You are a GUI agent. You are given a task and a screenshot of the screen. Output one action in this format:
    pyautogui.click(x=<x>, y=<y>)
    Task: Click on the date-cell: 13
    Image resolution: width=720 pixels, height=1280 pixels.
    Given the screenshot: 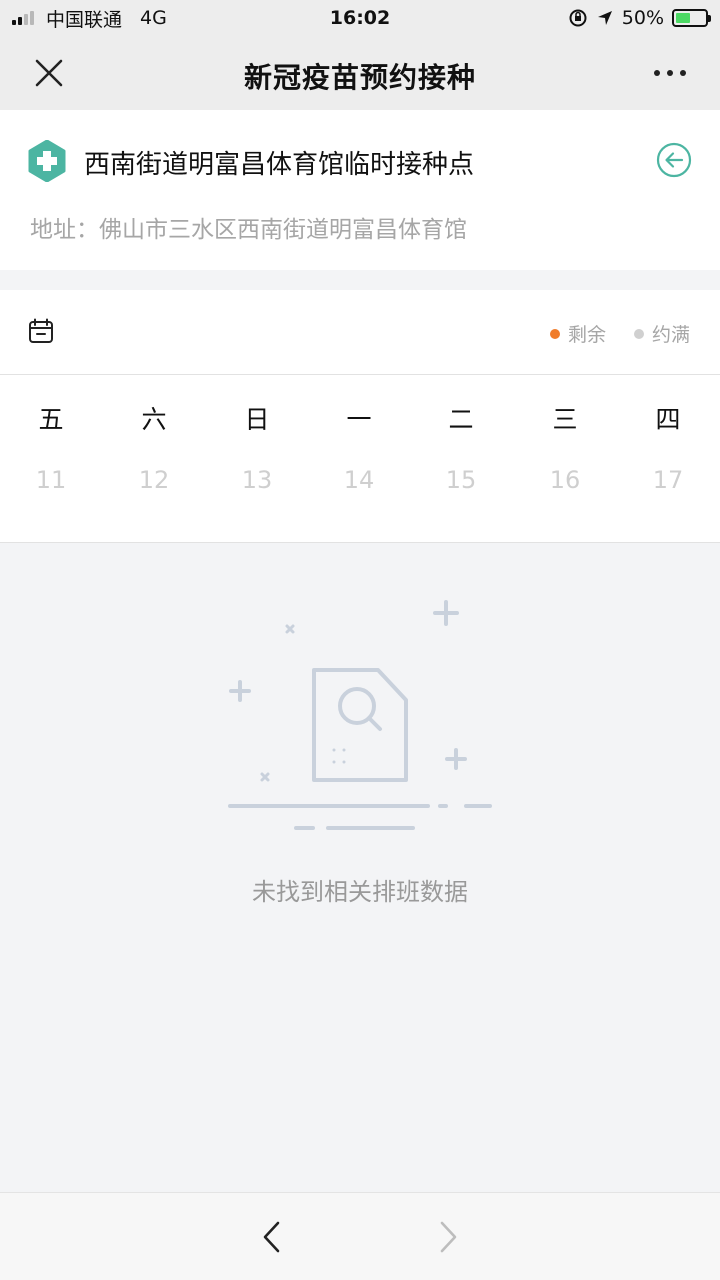 What is the action you would take?
    pyautogui.click(x=257, y=480)
    